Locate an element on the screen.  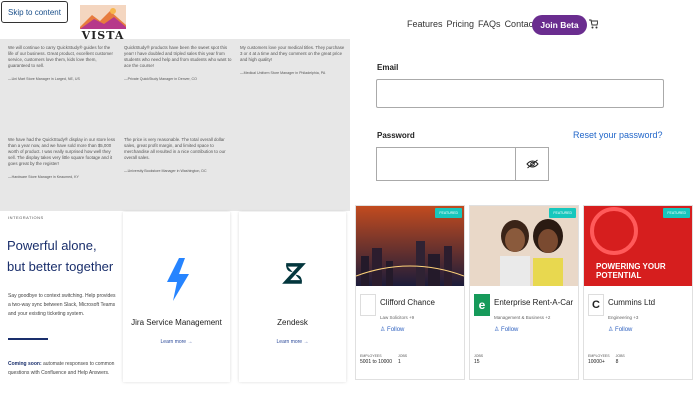
reset-password-link: Reset your password? is located at coordinates (618, 135).